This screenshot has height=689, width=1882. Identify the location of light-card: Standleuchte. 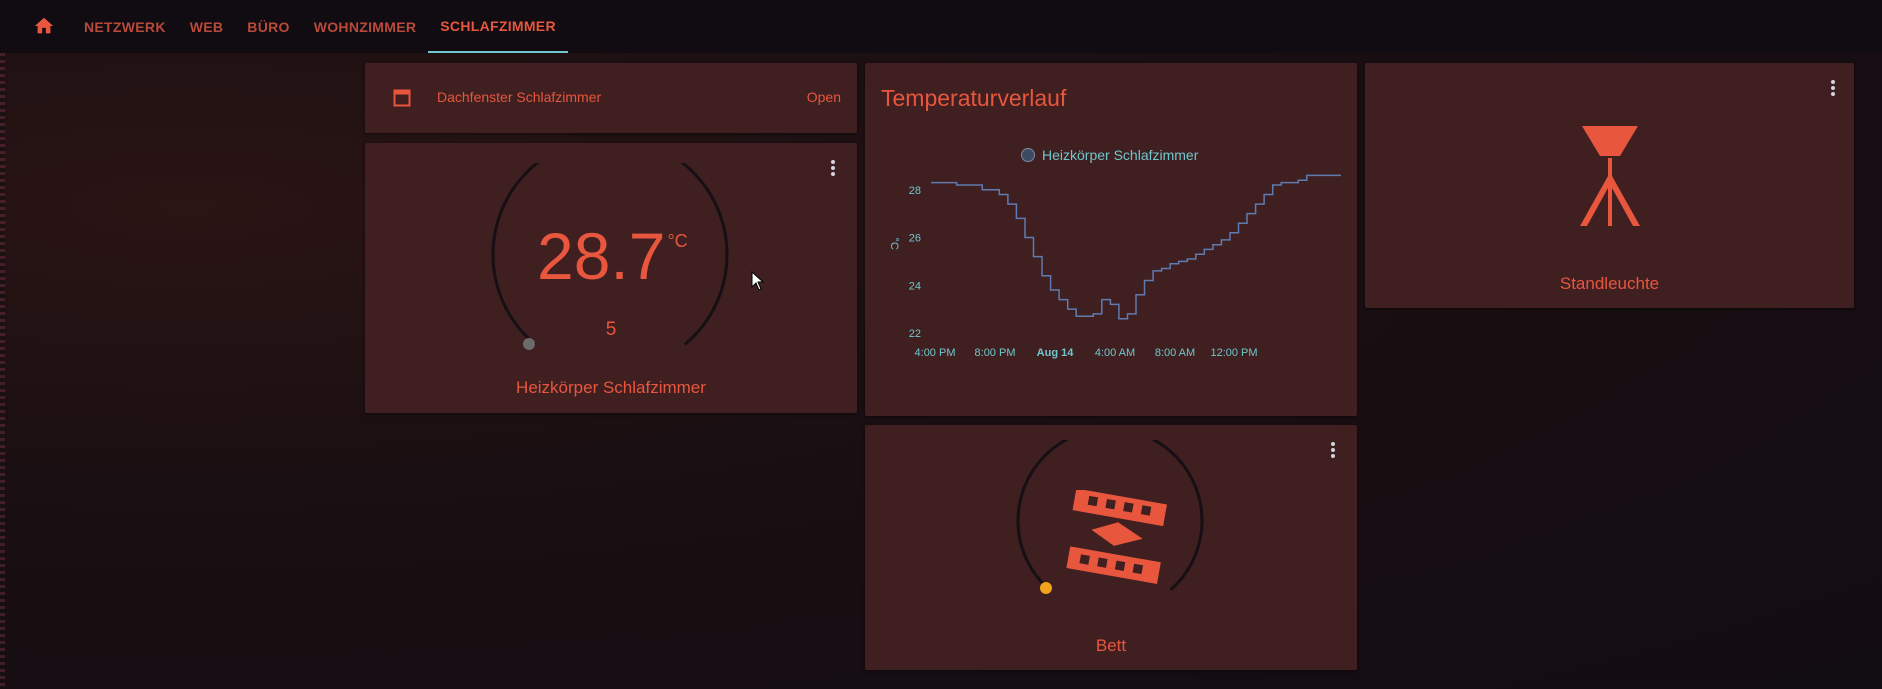
(1609, 185).